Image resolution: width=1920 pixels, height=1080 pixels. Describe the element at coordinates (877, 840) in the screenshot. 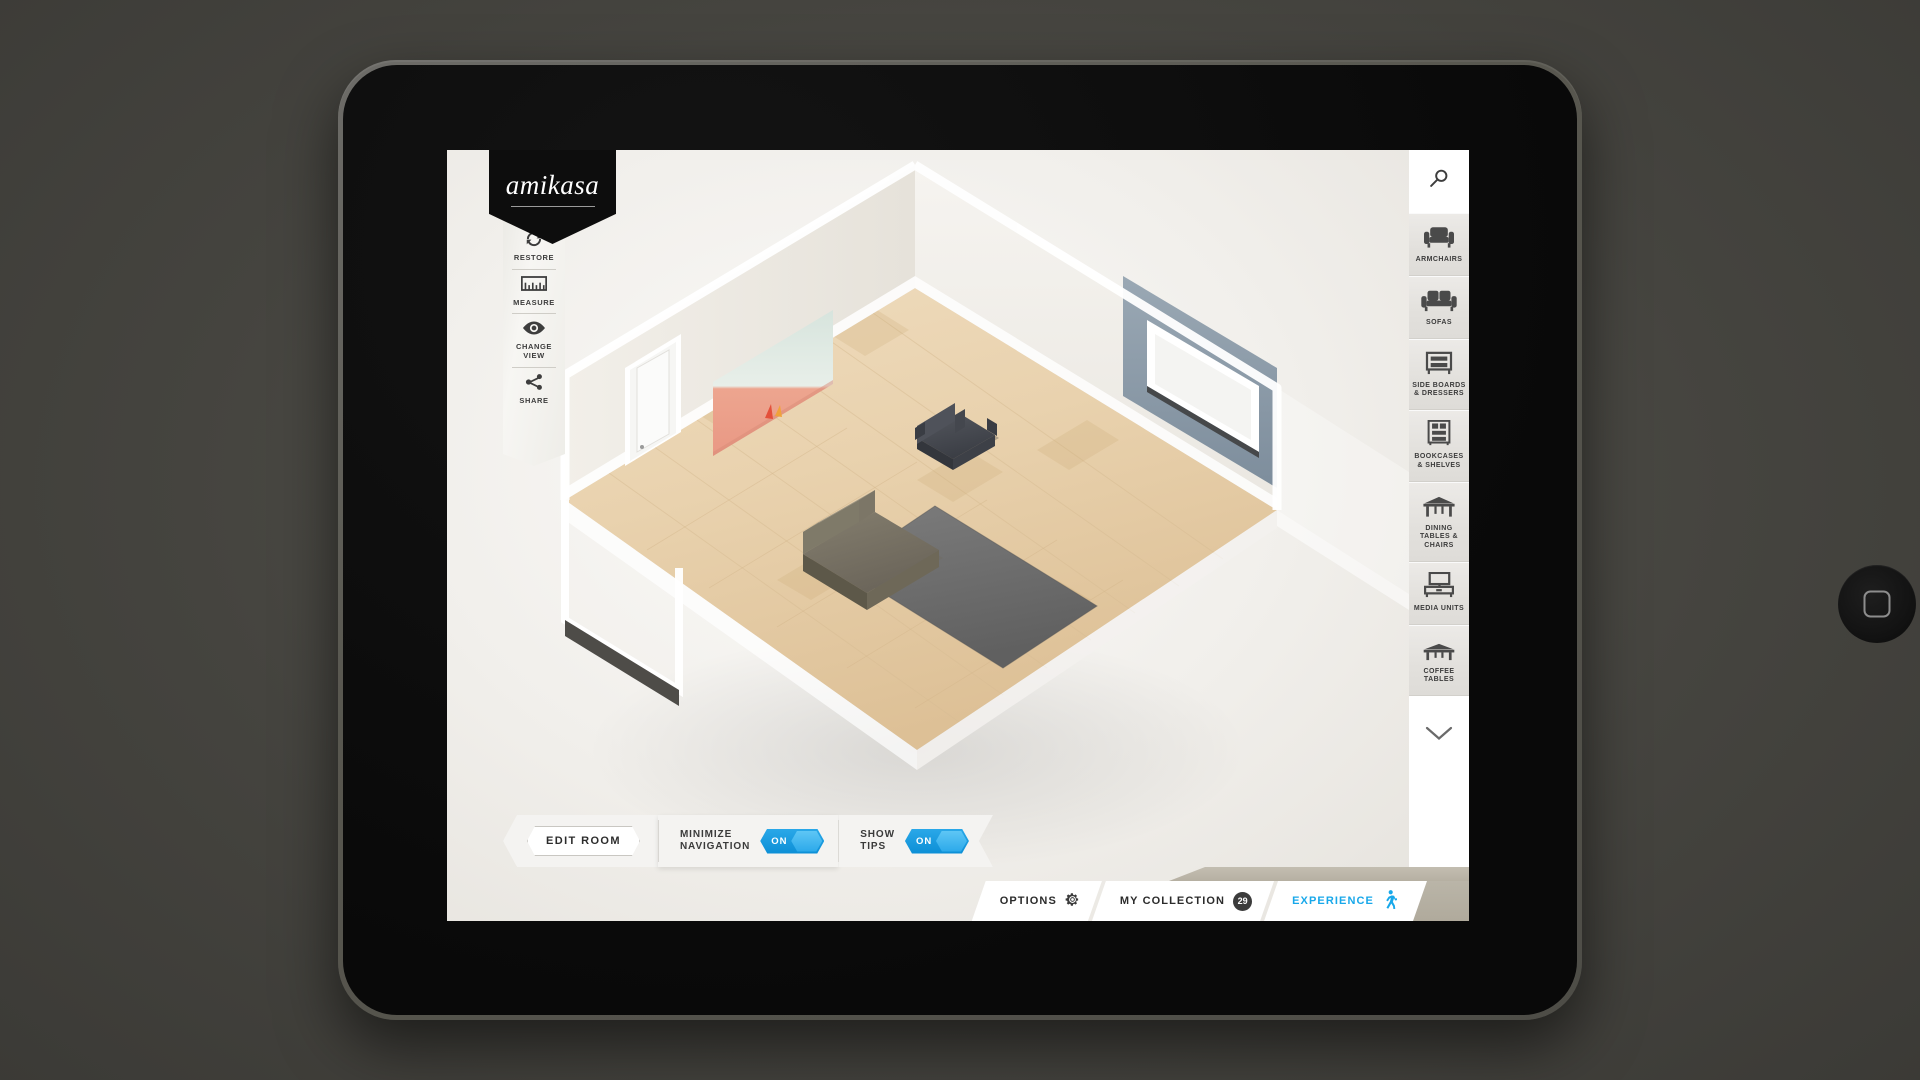

I see `show-tips-label: SHOW TIPS` at that location.